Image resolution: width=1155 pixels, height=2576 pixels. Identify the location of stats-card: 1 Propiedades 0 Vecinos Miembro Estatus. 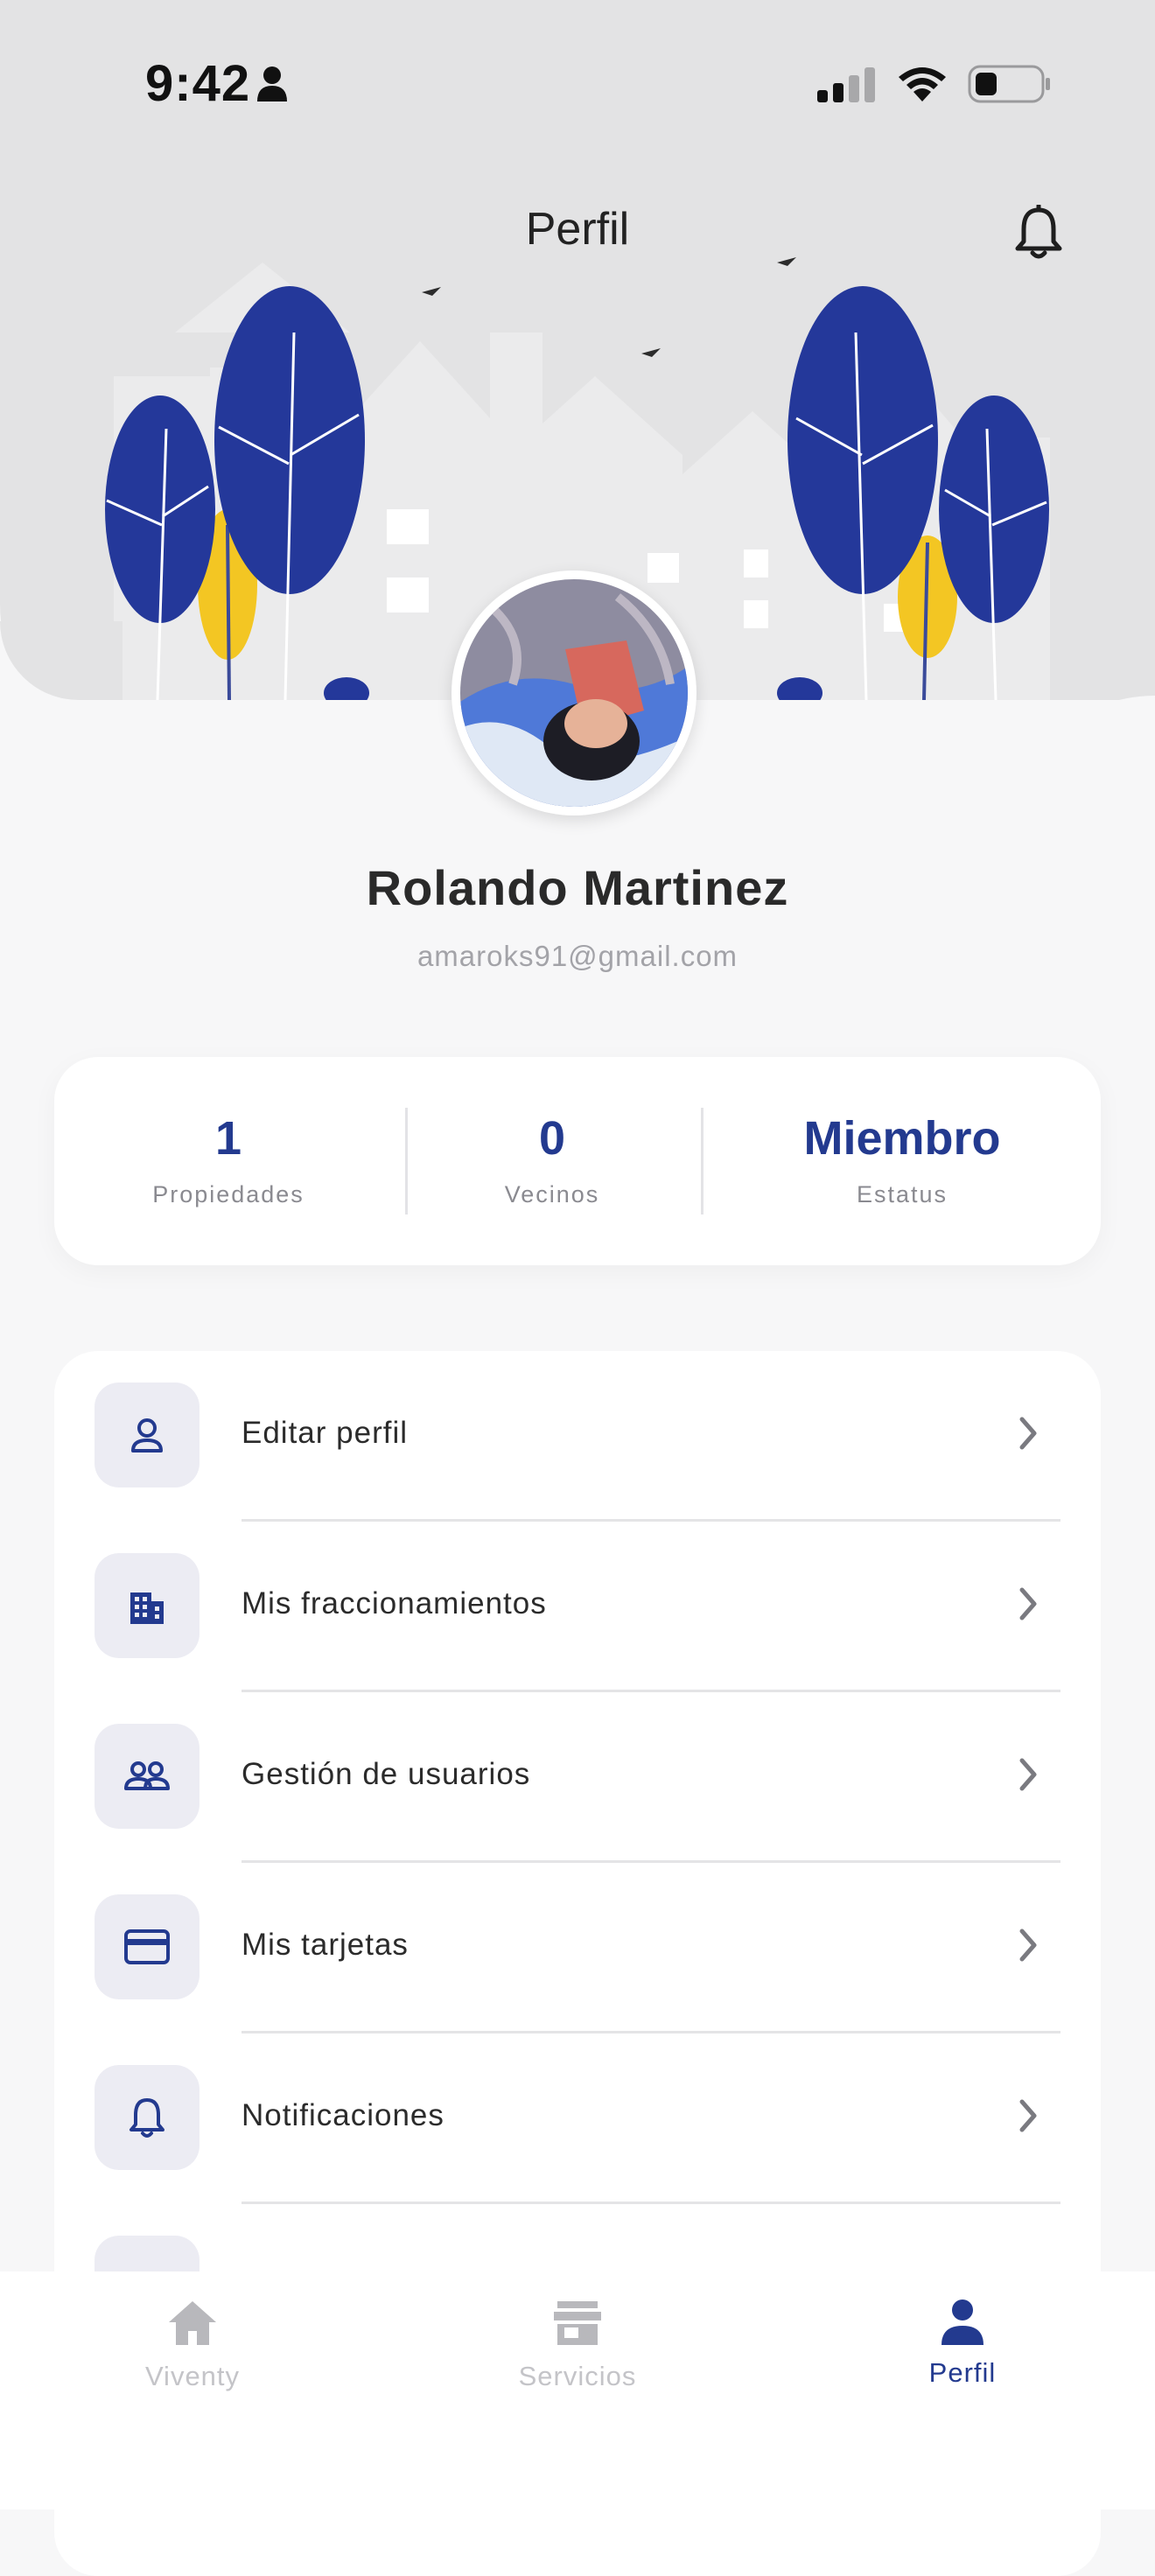
(577, 1161).